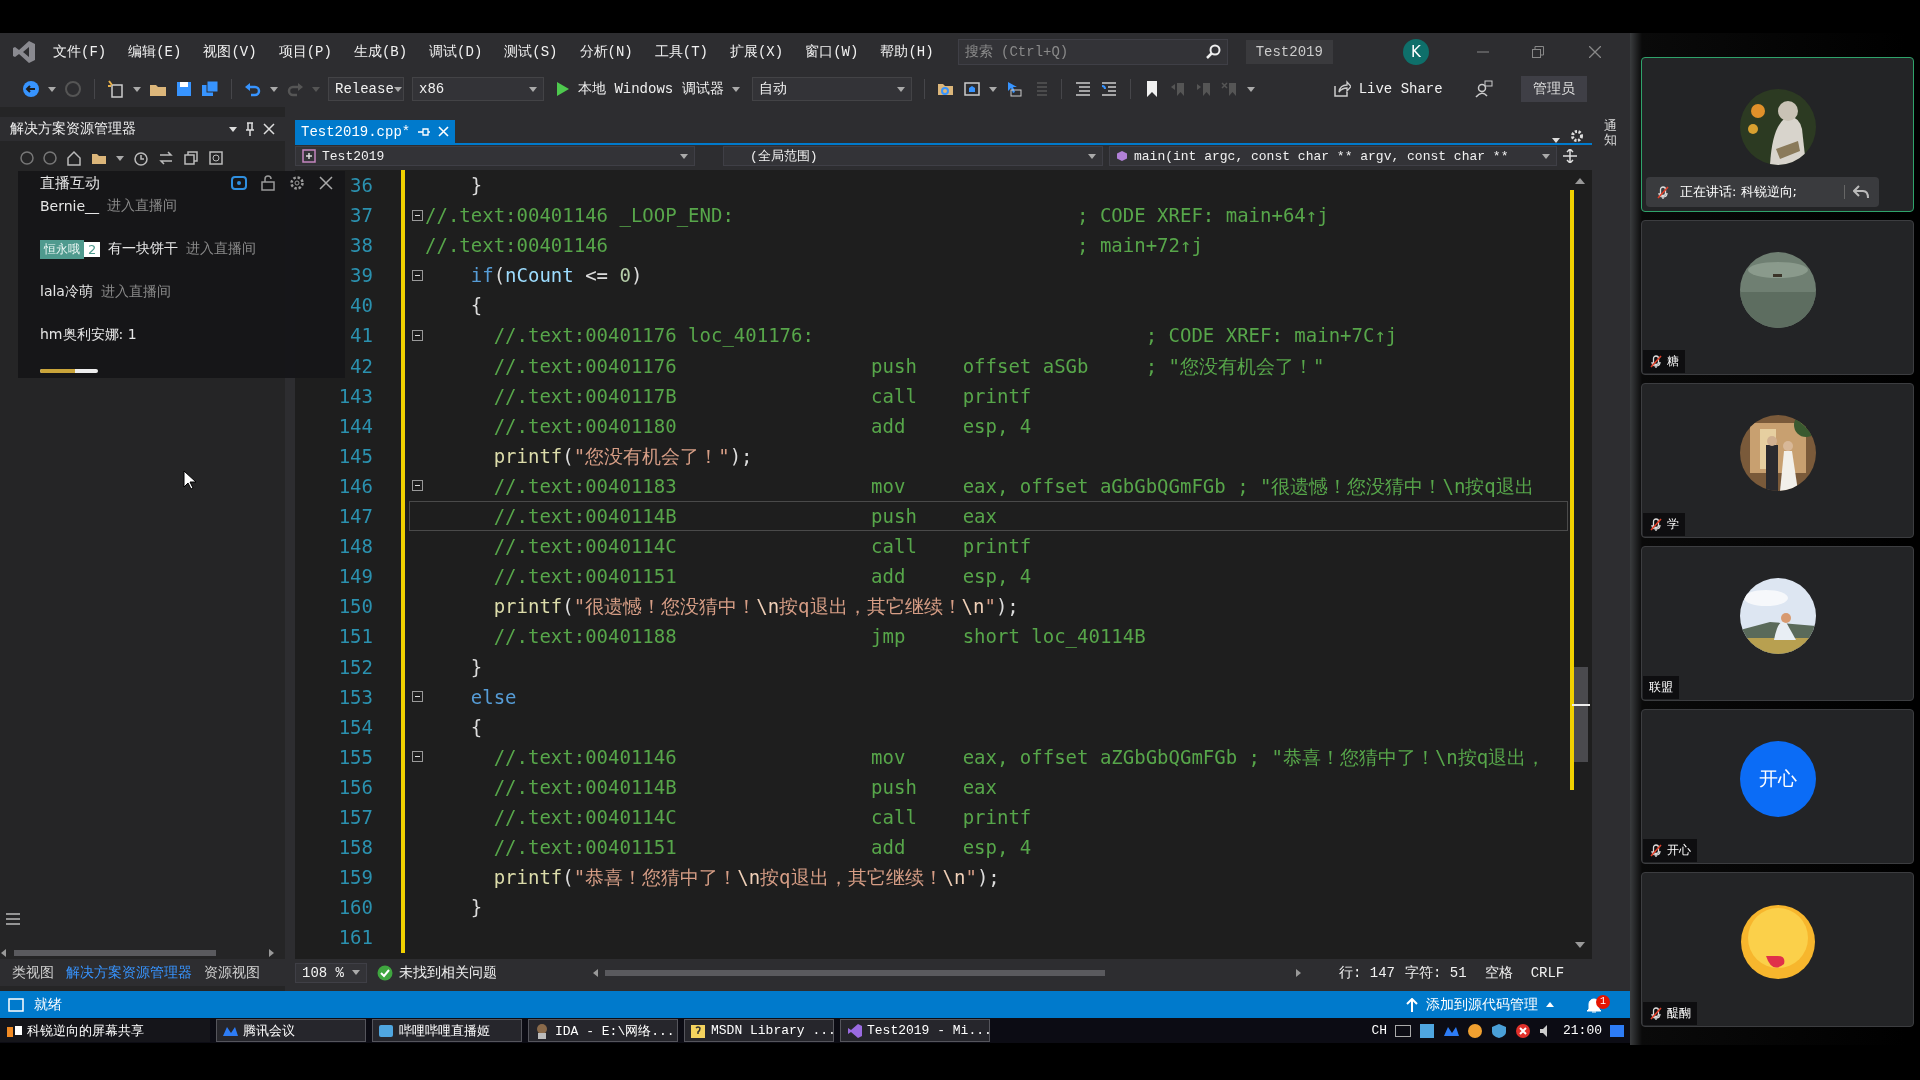 Image resolution: width=1920 pixels, height=1080 pixels. Describe the element at coordinates (155, 52) in the screenshot. I see `menu-item: 编辑(E)` at that location.